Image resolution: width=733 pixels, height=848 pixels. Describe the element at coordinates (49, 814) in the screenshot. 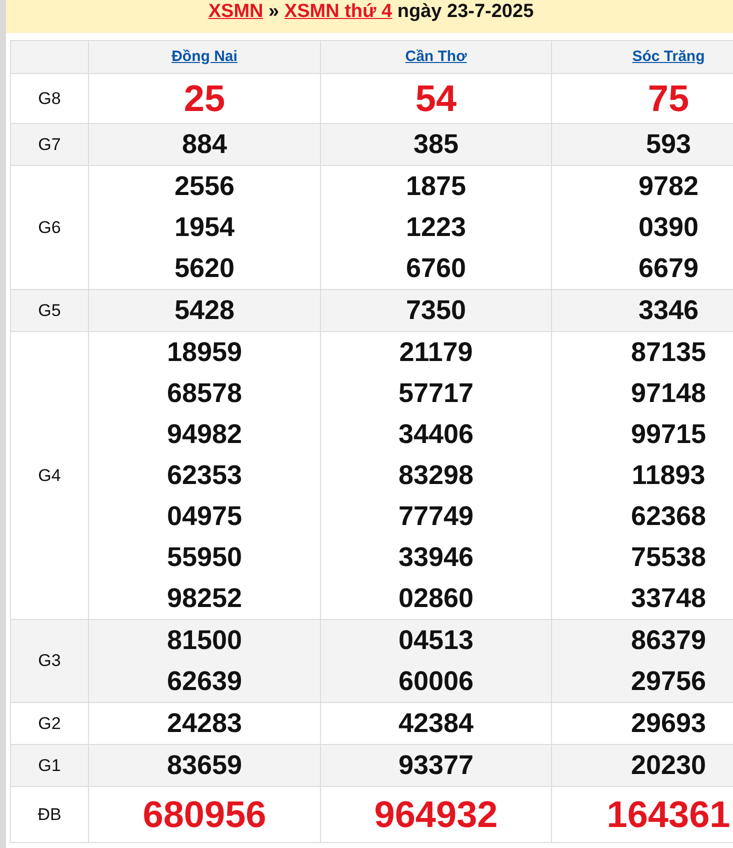

I see `prize-label: ĐB` at that location.